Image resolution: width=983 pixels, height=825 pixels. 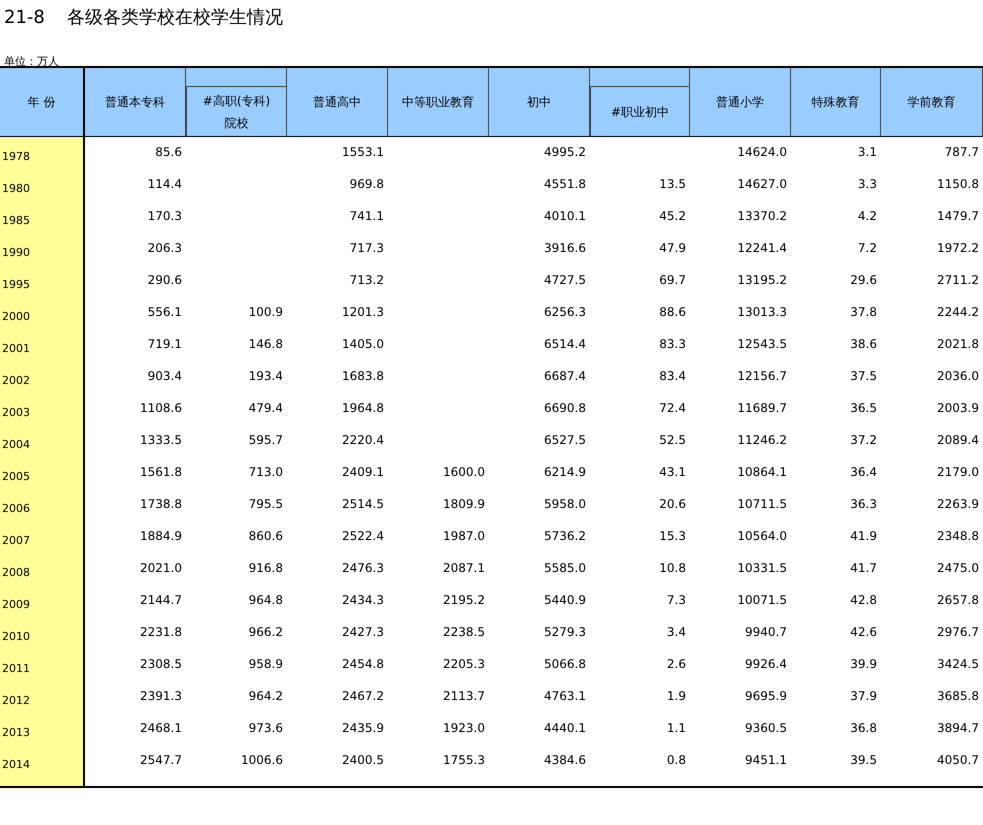 What do you see at coordinates (265, 440) in the screenshot?
I see `table-cell: 595.7` at bounding box center [265, 440].